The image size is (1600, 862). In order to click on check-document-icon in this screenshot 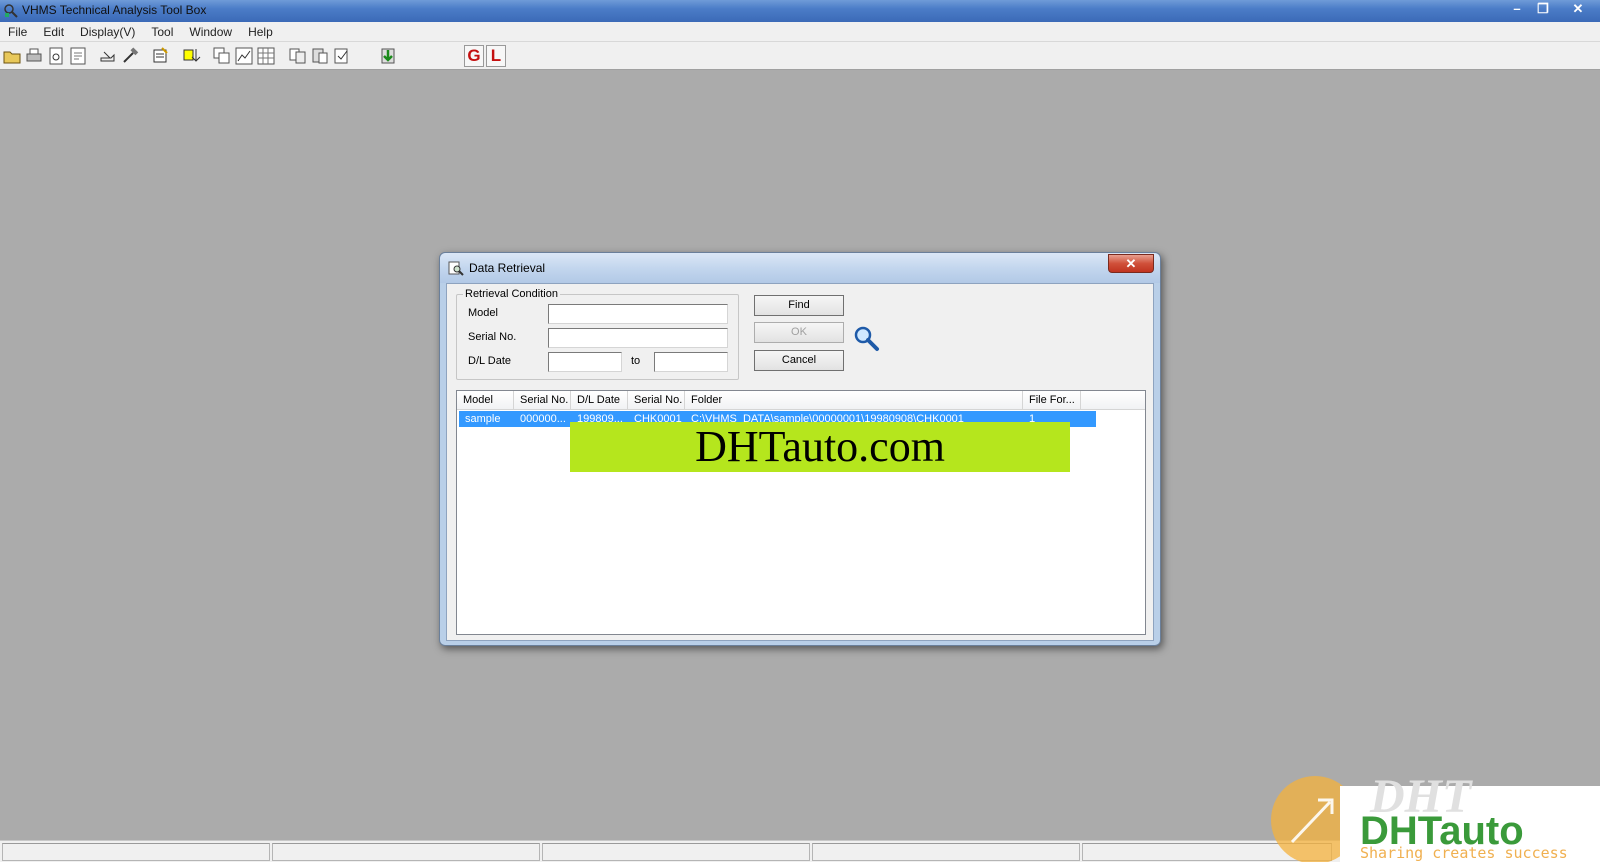, I will do `click(342, 56)`.